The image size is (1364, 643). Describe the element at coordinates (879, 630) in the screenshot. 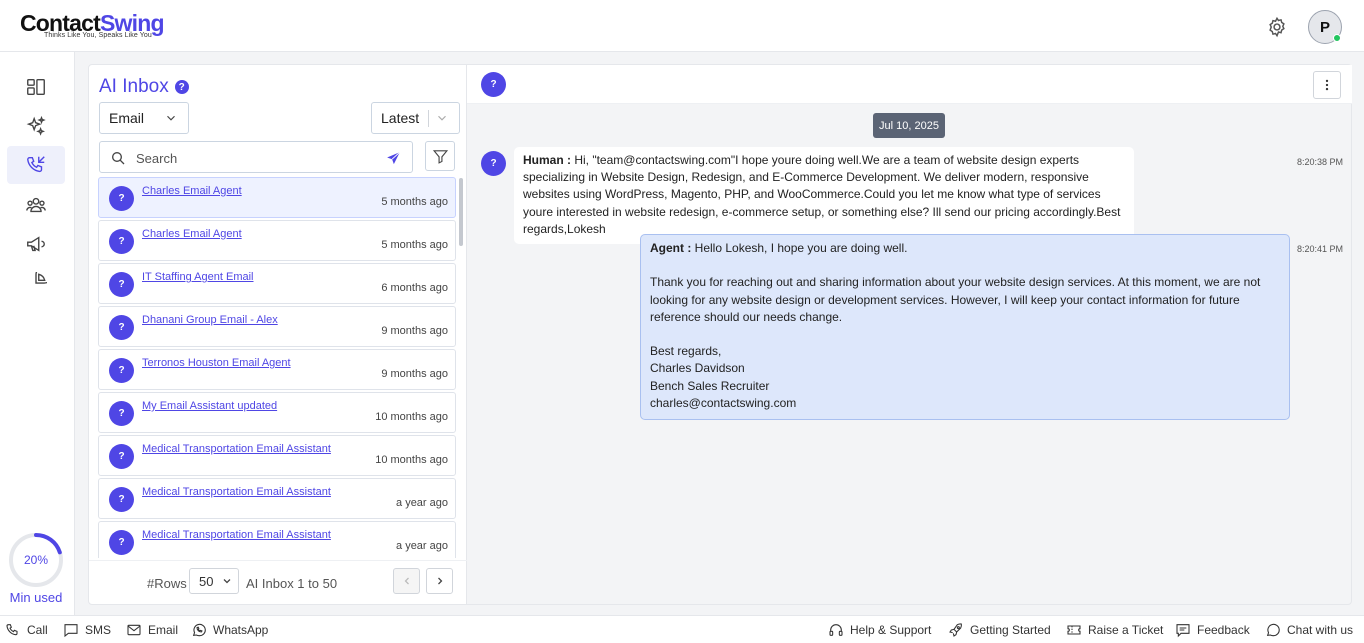

I see `help-support-link: Help & Support` at that location.